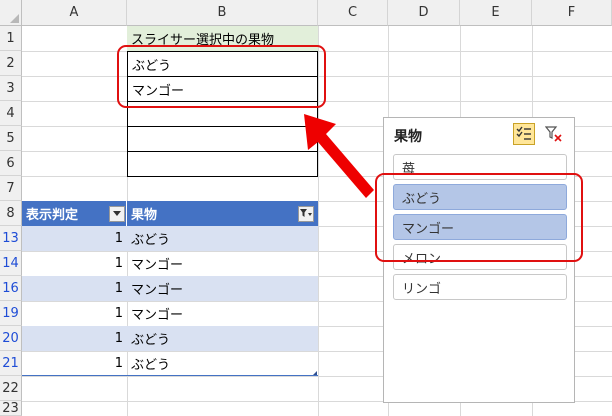 Image resolution: width=612 pixels, height=416 pixels. I want to click on multi-select-button, so click(524, 134).